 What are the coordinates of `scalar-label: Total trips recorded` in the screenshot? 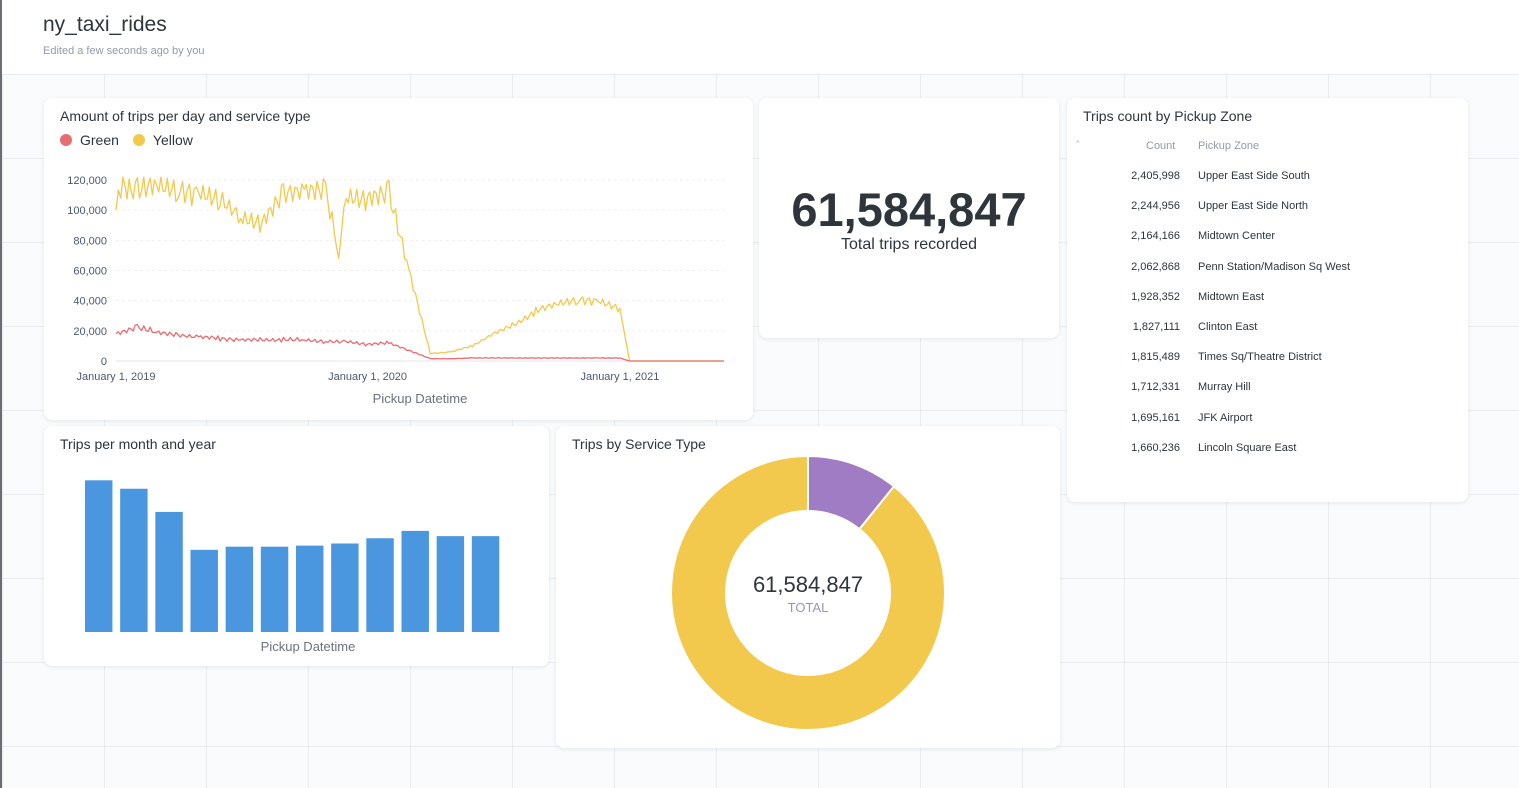 It's located at (909, 244).